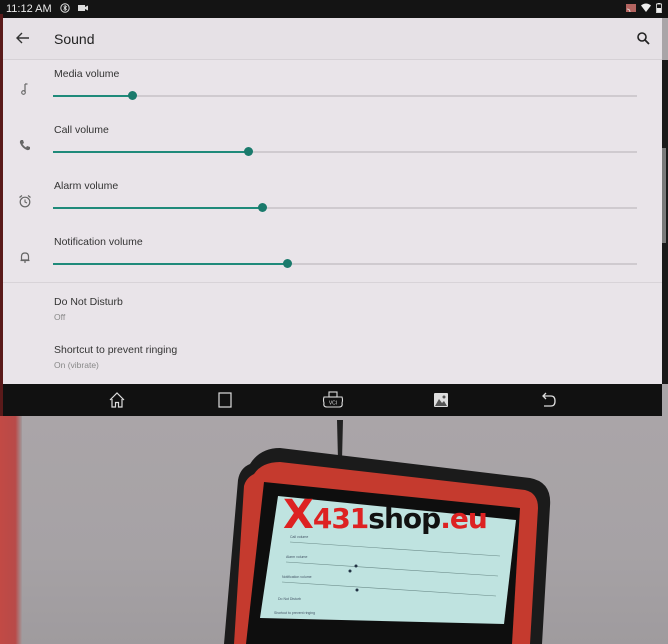  Describe the element at coordinates (11, 530) in the screenshot. I see `photo-red-object` at that location.